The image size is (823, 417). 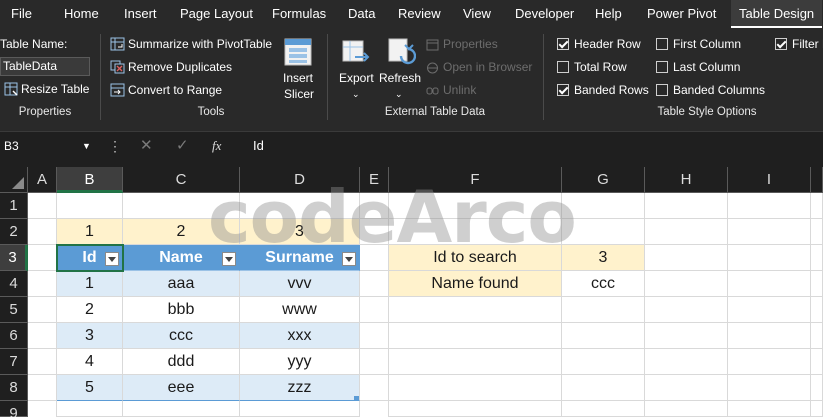 I want to click on more-options-icon: ⋮, so click(x=115, y=146).